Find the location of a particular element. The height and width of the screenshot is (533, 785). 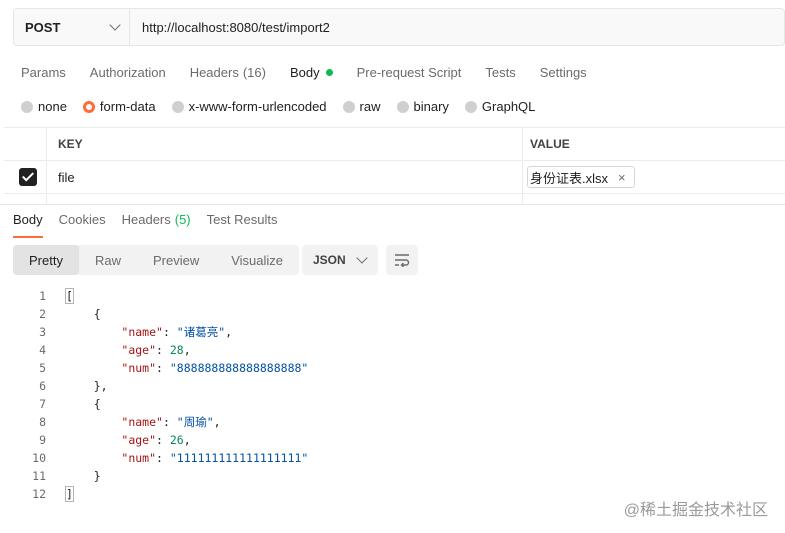

line-number: 4 is located at coordinates (42, 350).